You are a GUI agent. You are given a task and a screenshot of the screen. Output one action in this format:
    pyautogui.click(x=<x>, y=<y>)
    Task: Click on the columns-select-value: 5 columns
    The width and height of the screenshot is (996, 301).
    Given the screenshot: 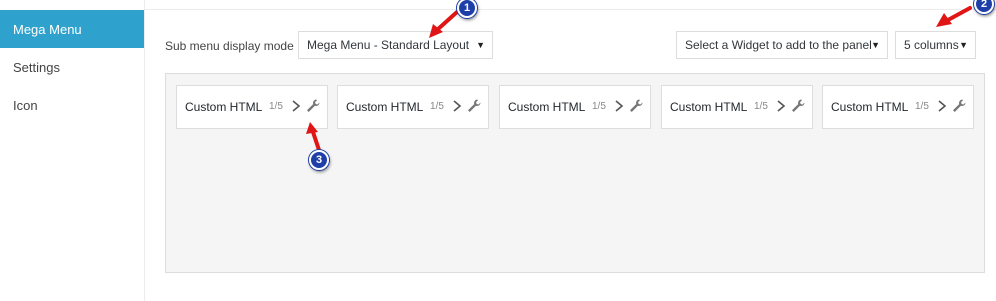 What is the action you would take?
    pyautogui.click(x=931, y=45)
    